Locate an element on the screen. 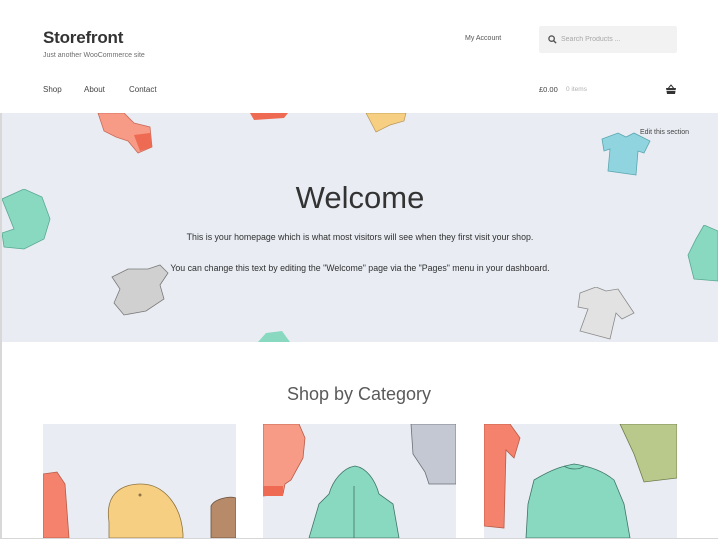  yellow-cap-illustration is located at coordinates (386, 123).